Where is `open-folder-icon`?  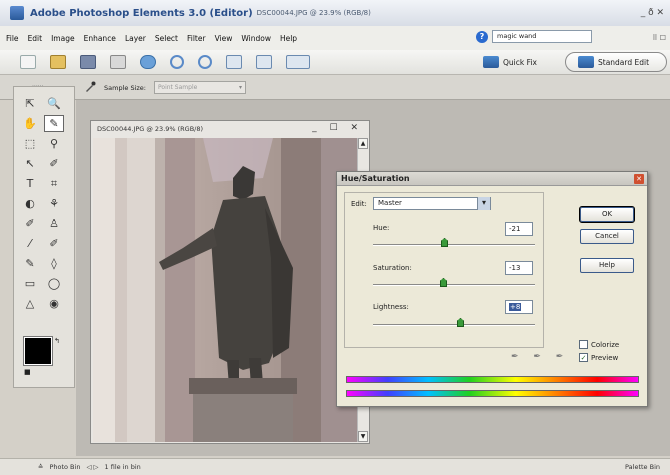 open-folder-icon is located at coordinates (58, 62).